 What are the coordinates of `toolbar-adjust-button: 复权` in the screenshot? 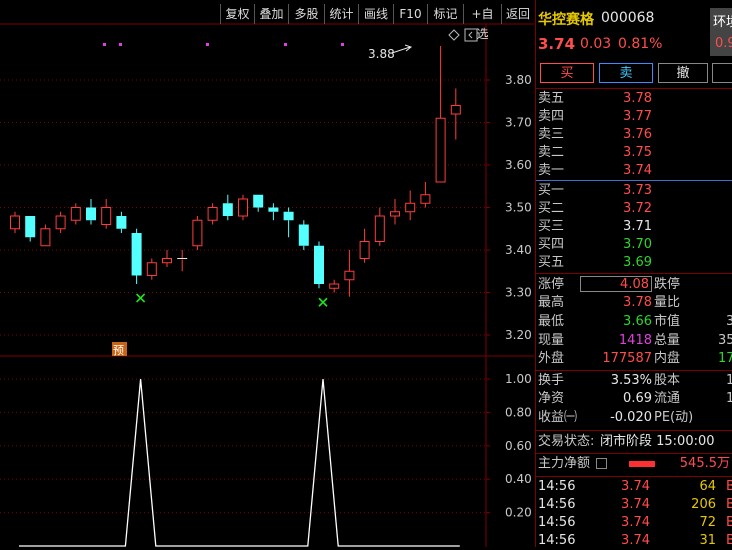 It's located at (237, 14).